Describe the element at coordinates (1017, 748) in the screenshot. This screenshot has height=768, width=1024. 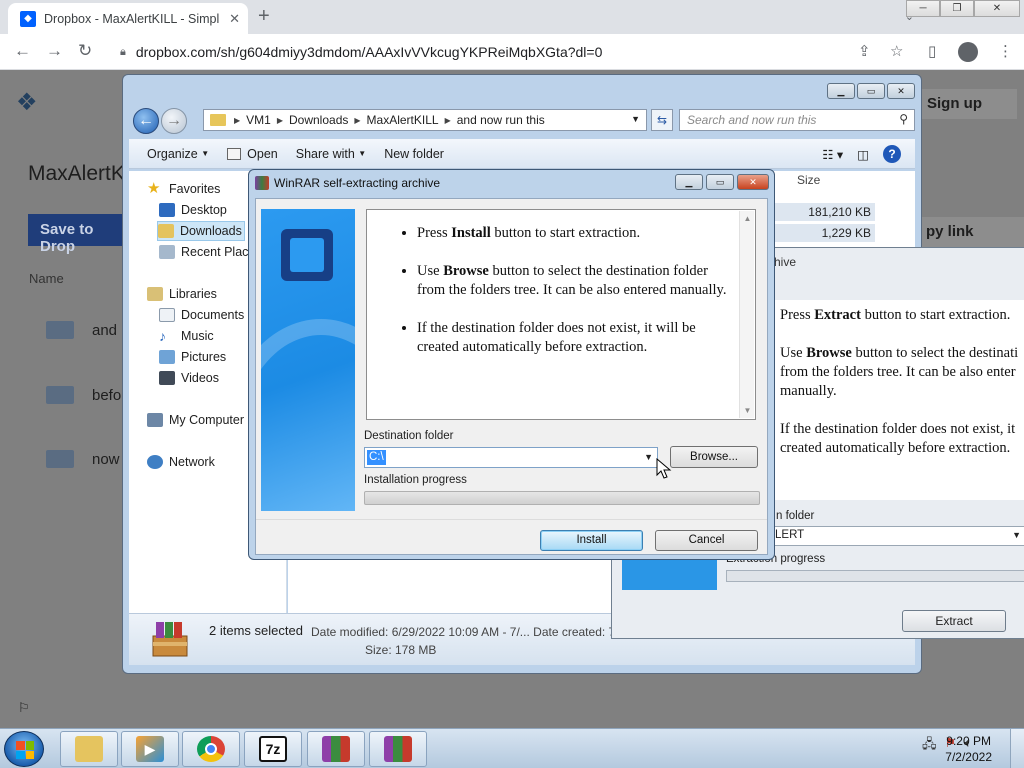
I see `show-desktop-button` at that location.